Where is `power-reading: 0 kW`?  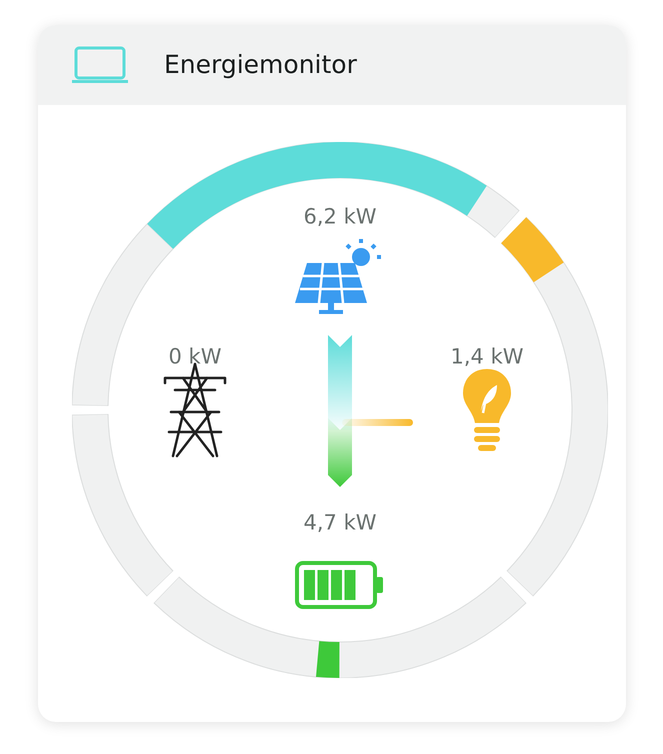 power-reading: 0 kW is located at coordinates (195, 356).